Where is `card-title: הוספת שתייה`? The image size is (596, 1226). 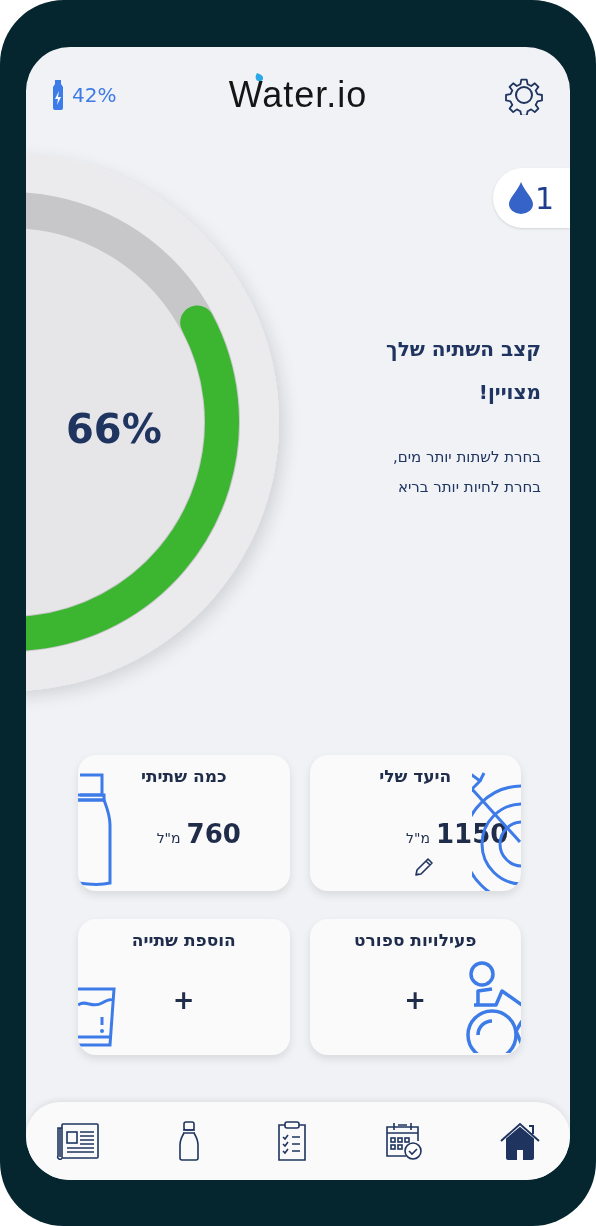
card-title: הוספת שתייה is located at coordinates (183, 940).